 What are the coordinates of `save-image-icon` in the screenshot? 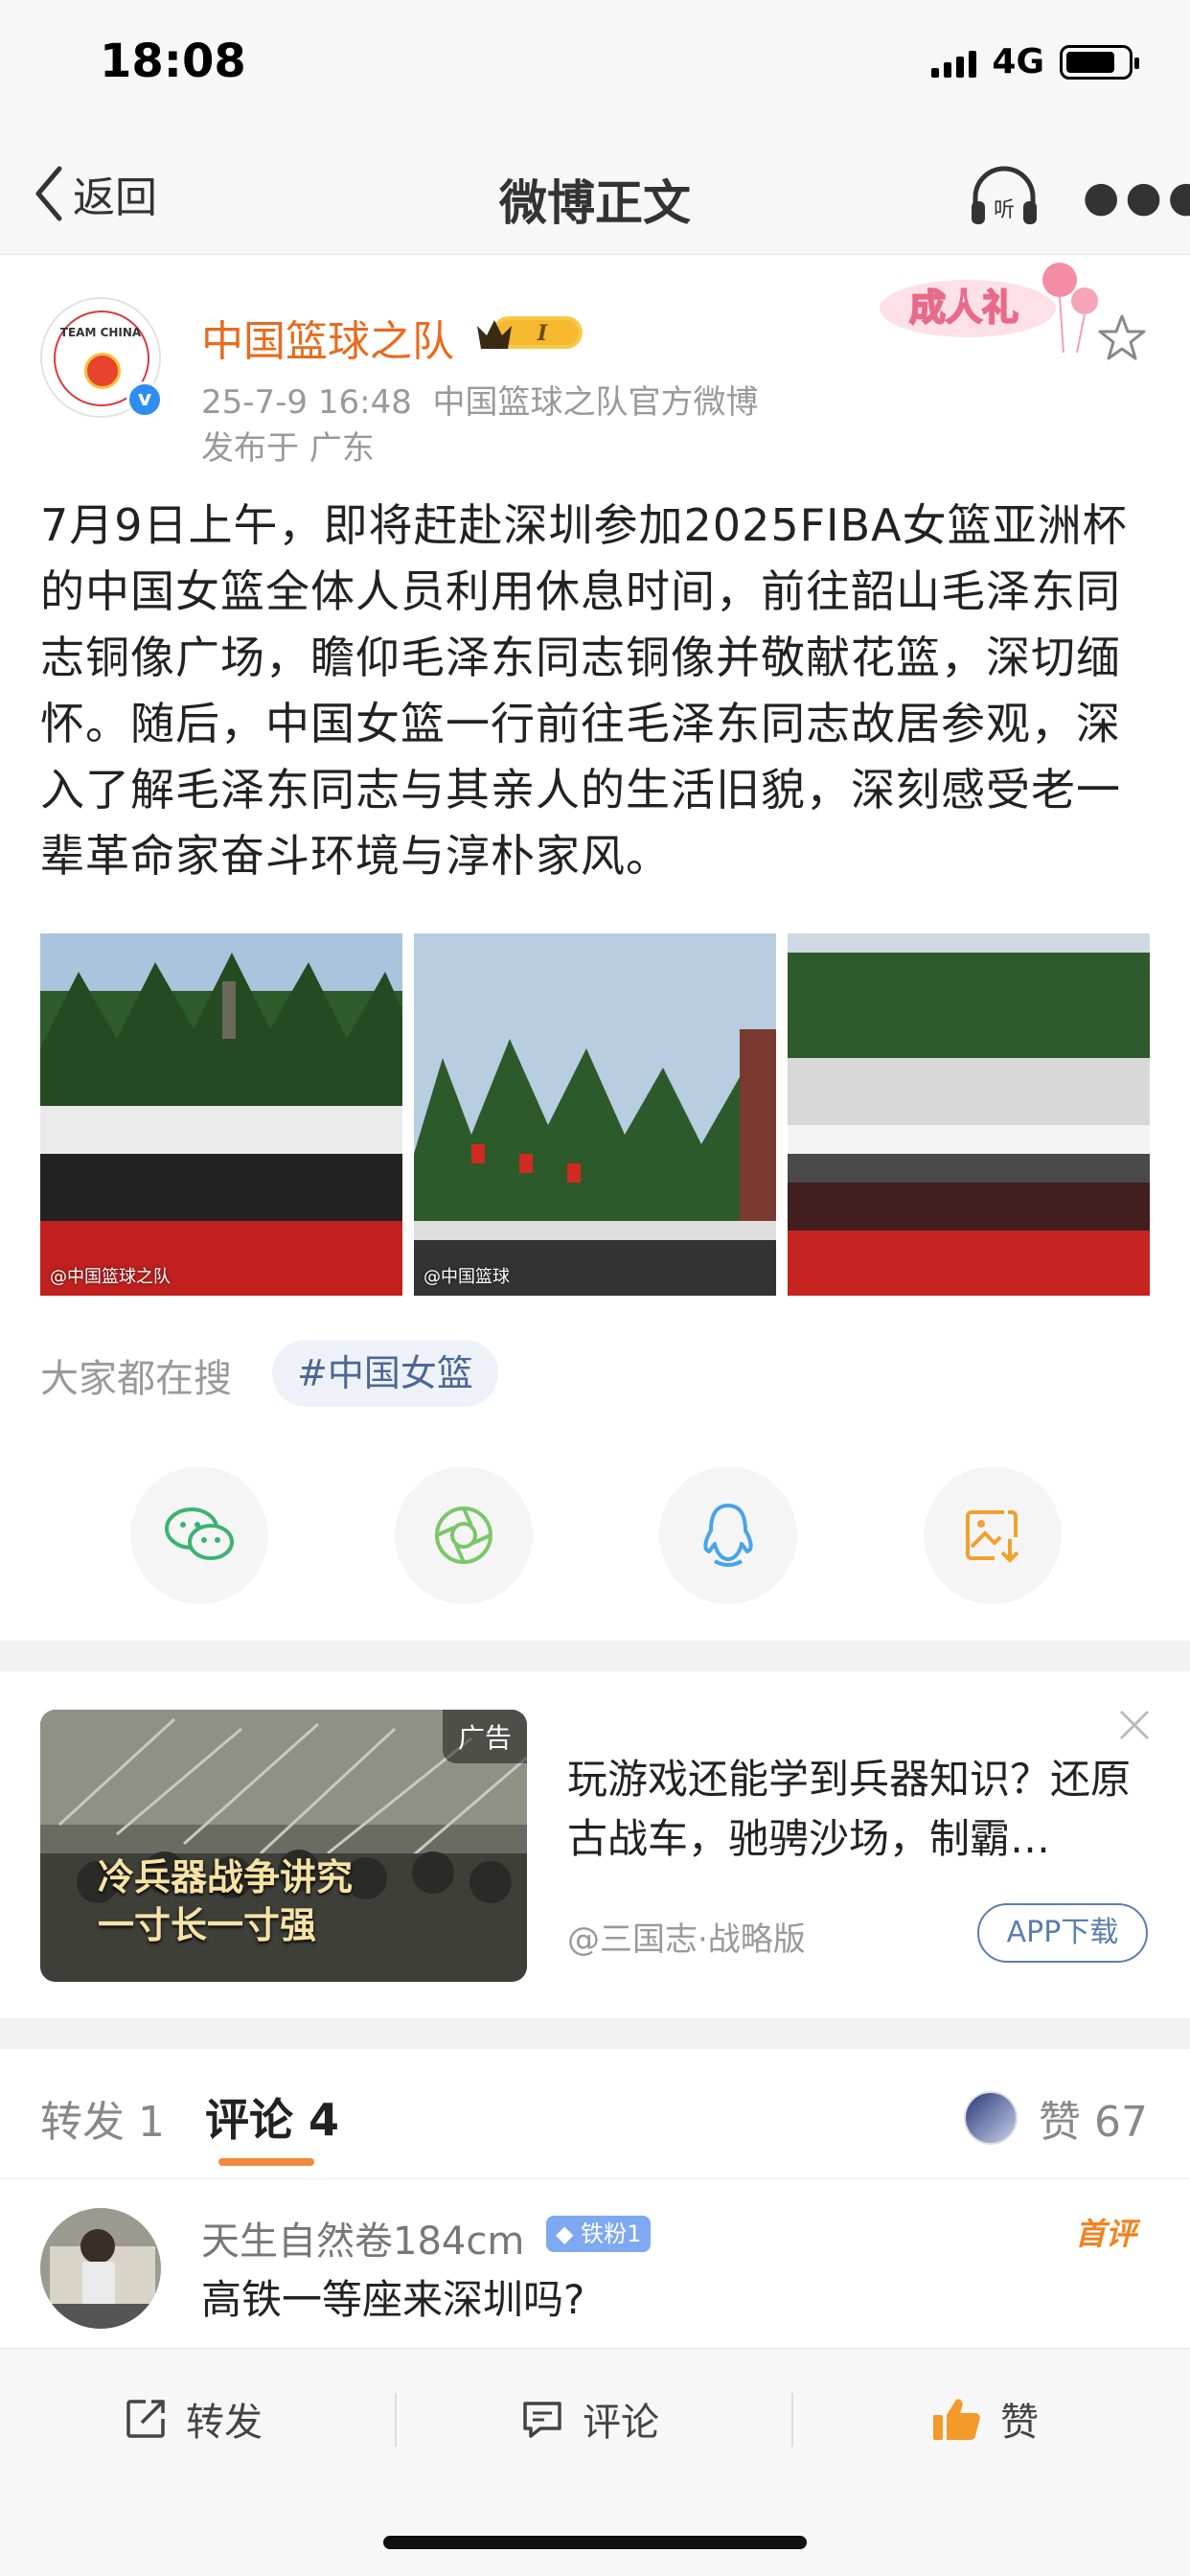 It's located at (992, 1536).